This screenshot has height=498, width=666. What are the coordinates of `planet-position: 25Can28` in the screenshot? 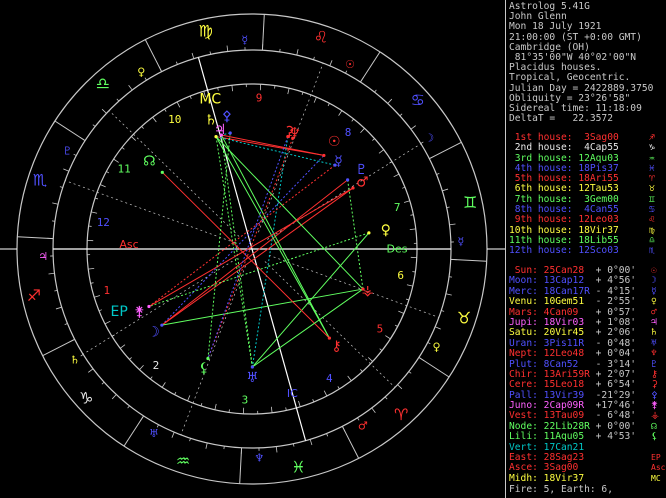 It's located at (563, 270).